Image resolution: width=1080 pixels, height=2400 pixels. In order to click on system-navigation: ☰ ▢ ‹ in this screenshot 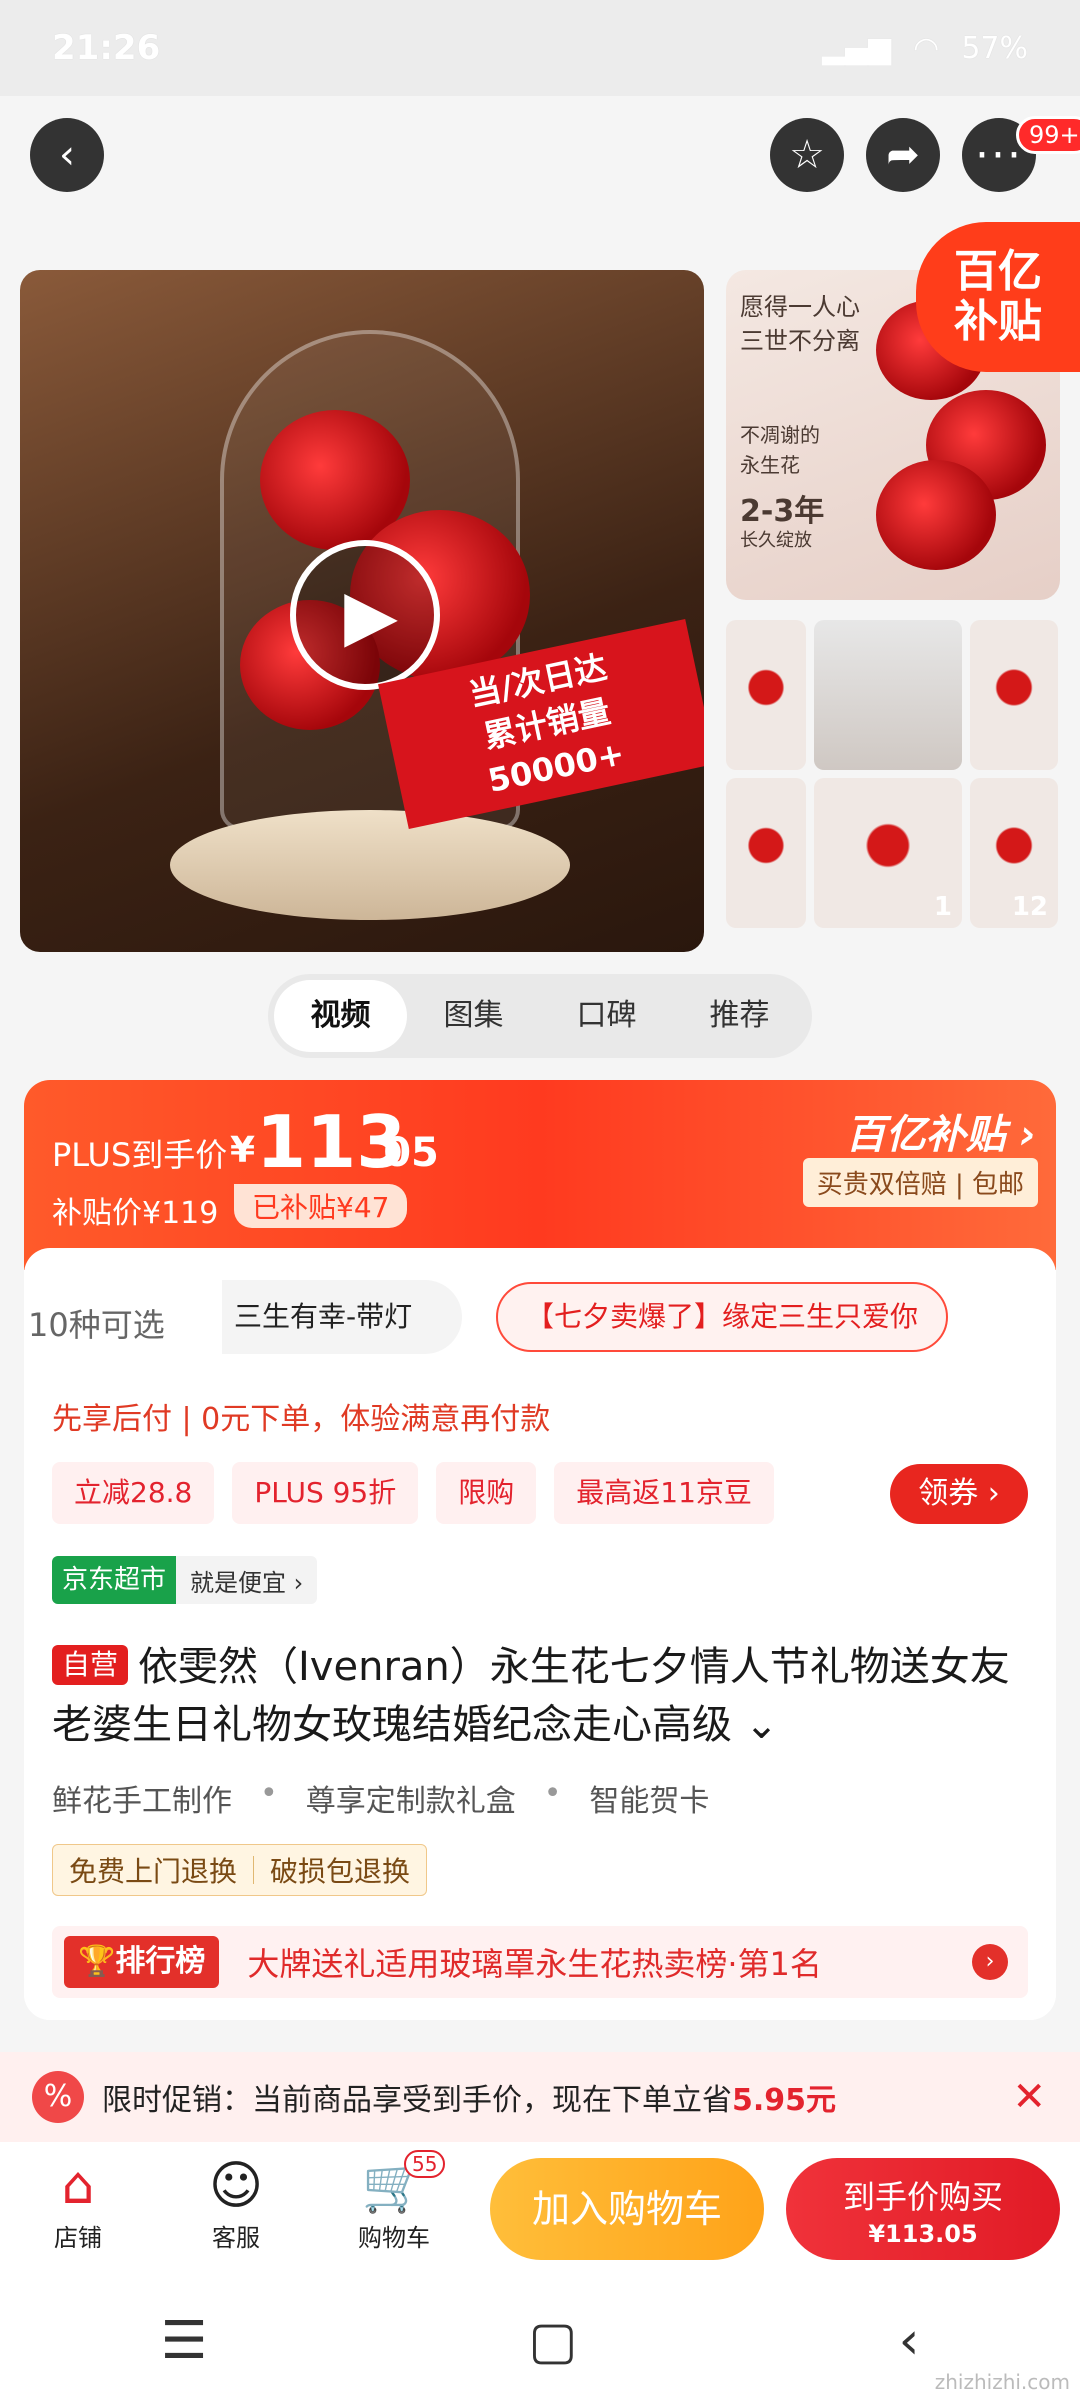, I will do `click(540, 2341)`.